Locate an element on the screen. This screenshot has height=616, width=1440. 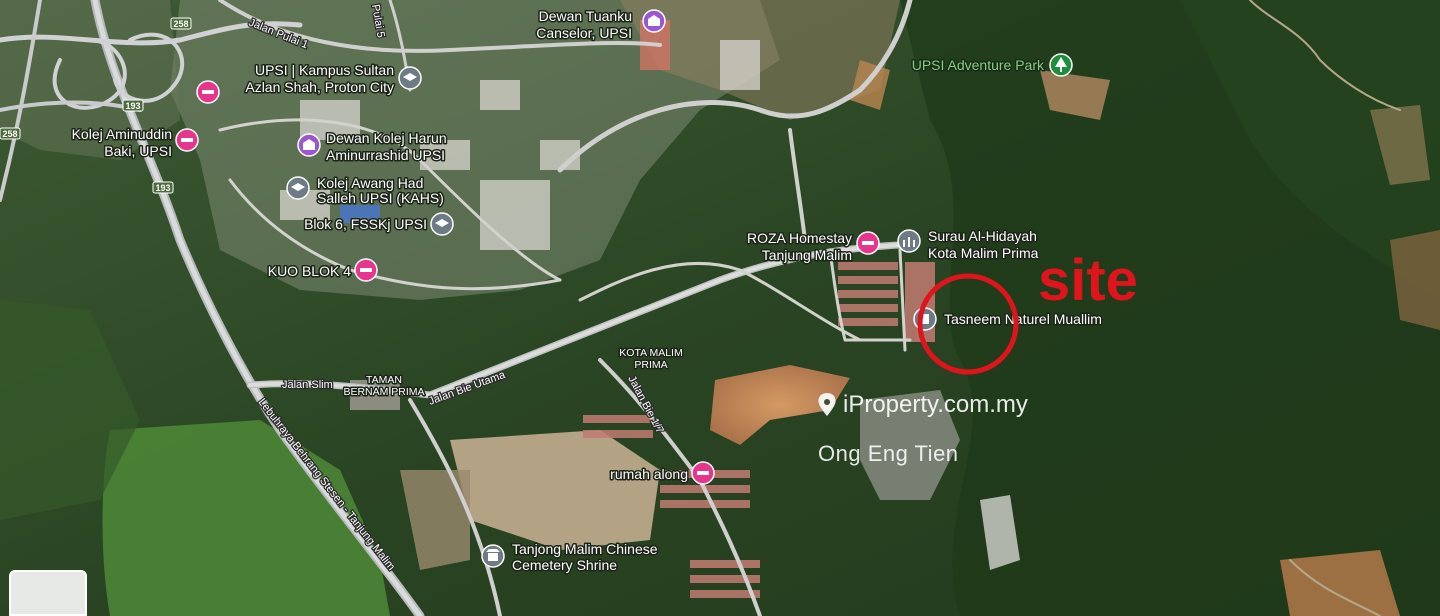
poi-kuo-blok-4: KUO BLOK 4 is located at coordinates (322, 270).